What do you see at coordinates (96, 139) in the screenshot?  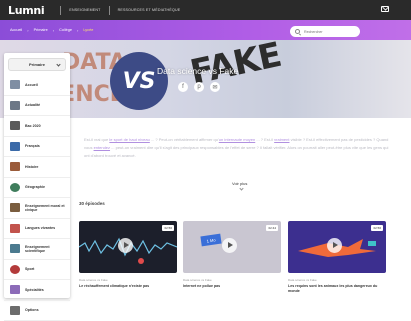 I see `description-part: Est-il vrai que` at bounding box center [96, 139].